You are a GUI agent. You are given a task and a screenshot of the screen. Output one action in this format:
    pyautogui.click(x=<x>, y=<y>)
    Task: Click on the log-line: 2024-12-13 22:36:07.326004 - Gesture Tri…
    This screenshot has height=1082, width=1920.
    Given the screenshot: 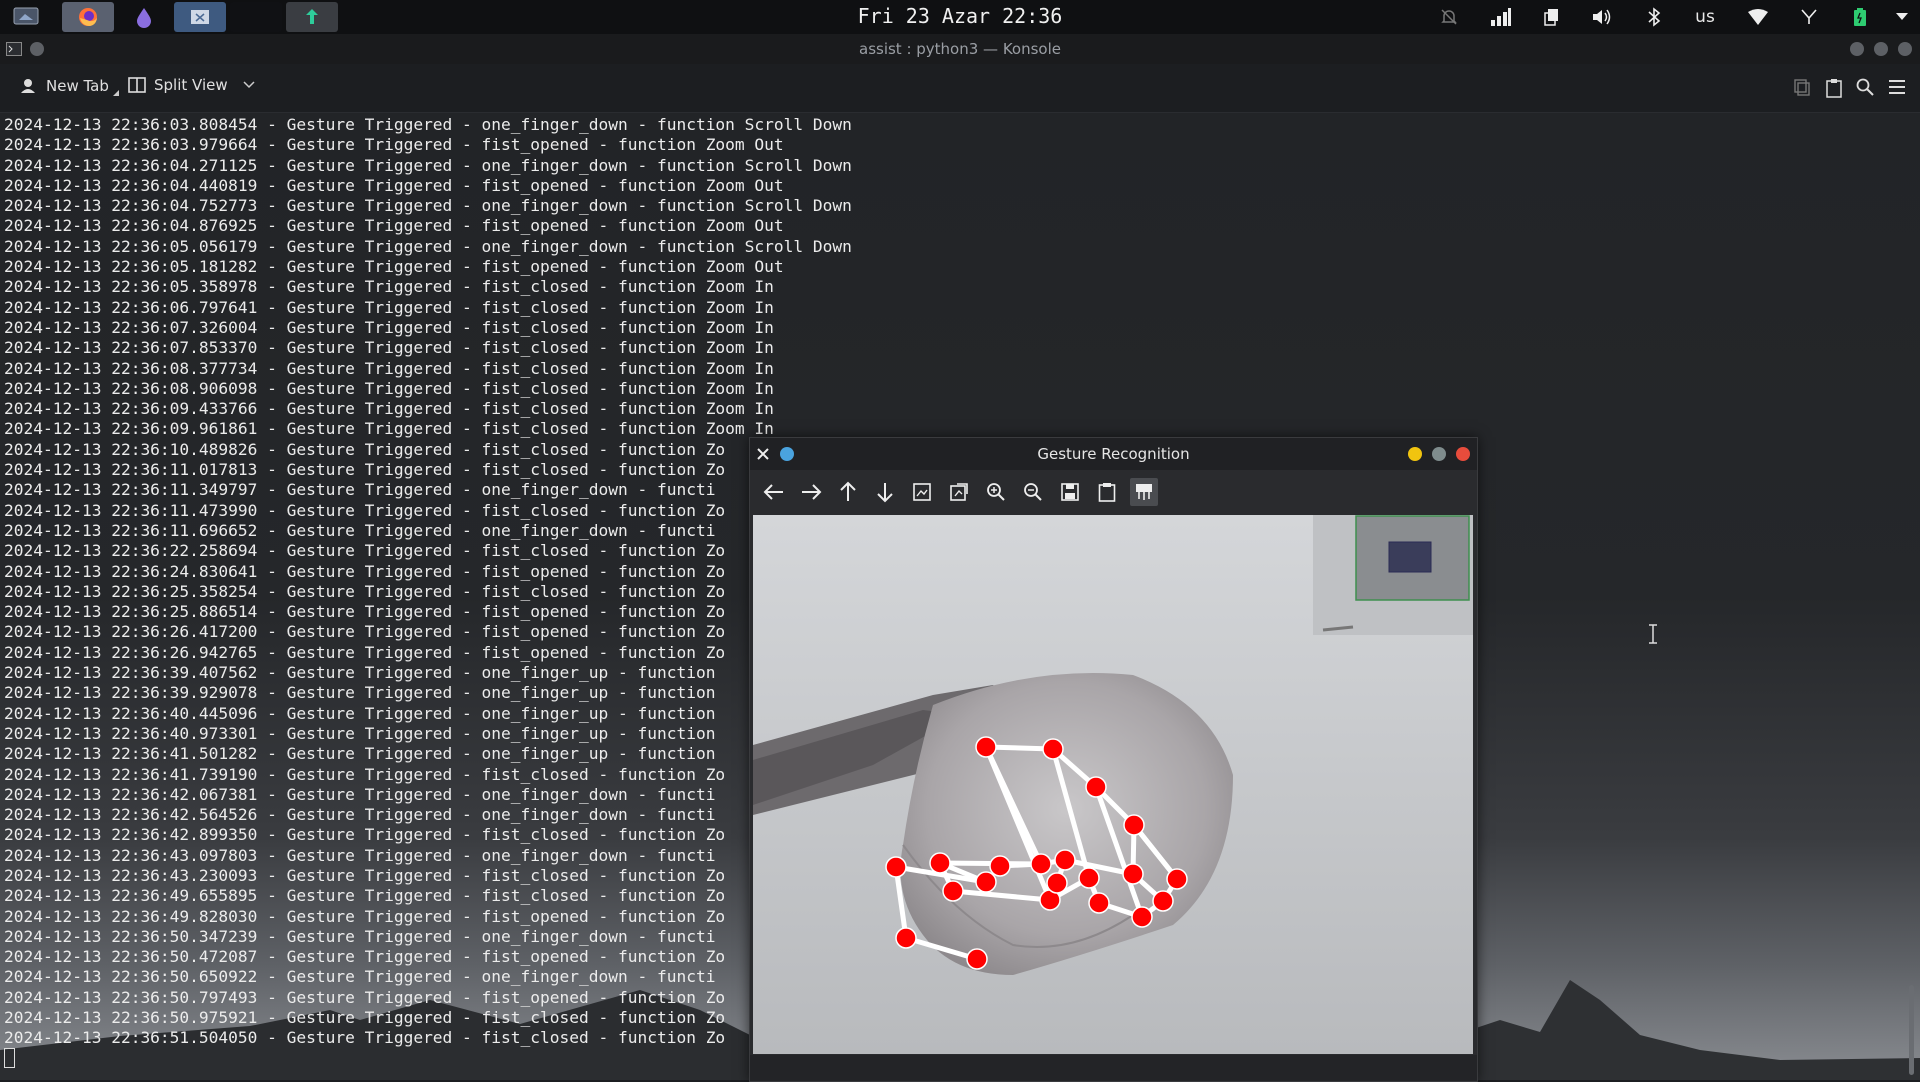 What is the action you would take?
    pyautogui.click(x=389, y=327)
    